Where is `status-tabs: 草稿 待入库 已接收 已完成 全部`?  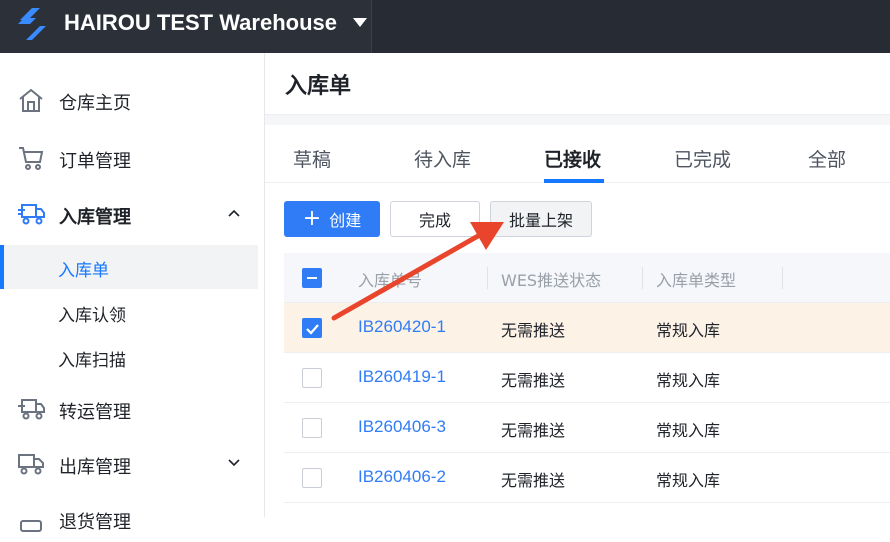
status-tabs: 草稿 待入库 已接收 已完成 全部 is located at coordinates (577, 154).